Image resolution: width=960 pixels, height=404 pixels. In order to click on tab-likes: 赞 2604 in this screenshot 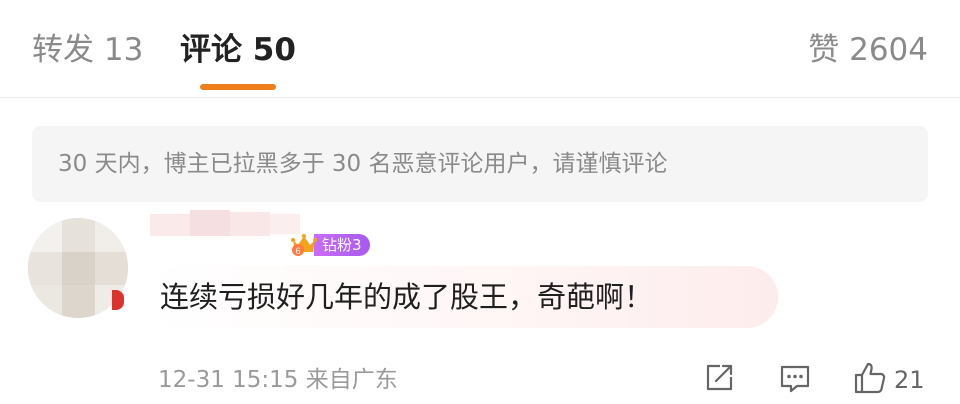, I will do `click(868, 50)`.